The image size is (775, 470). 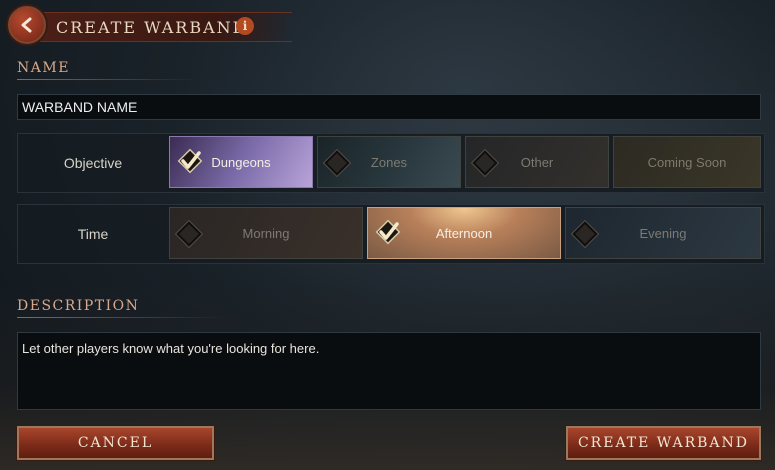 I want to click on time-row: Time Morning Afternoon Evening, so click(x=391, y=234).